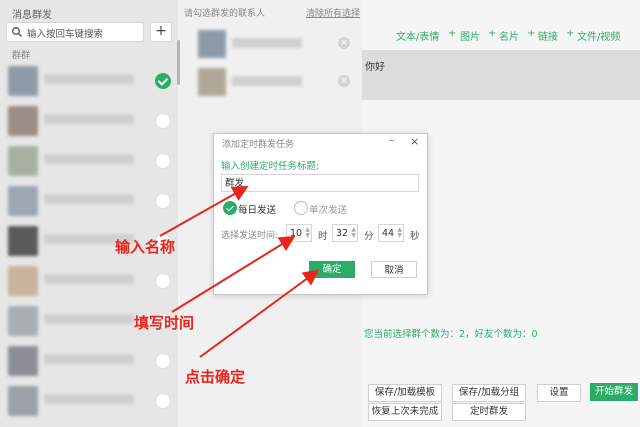 The image size is (640, 427). What do you see at coordinates (164, 323) in the screenshot?
I see `annotation-fill-time: 填写时间` at bounding box center [164, 323].